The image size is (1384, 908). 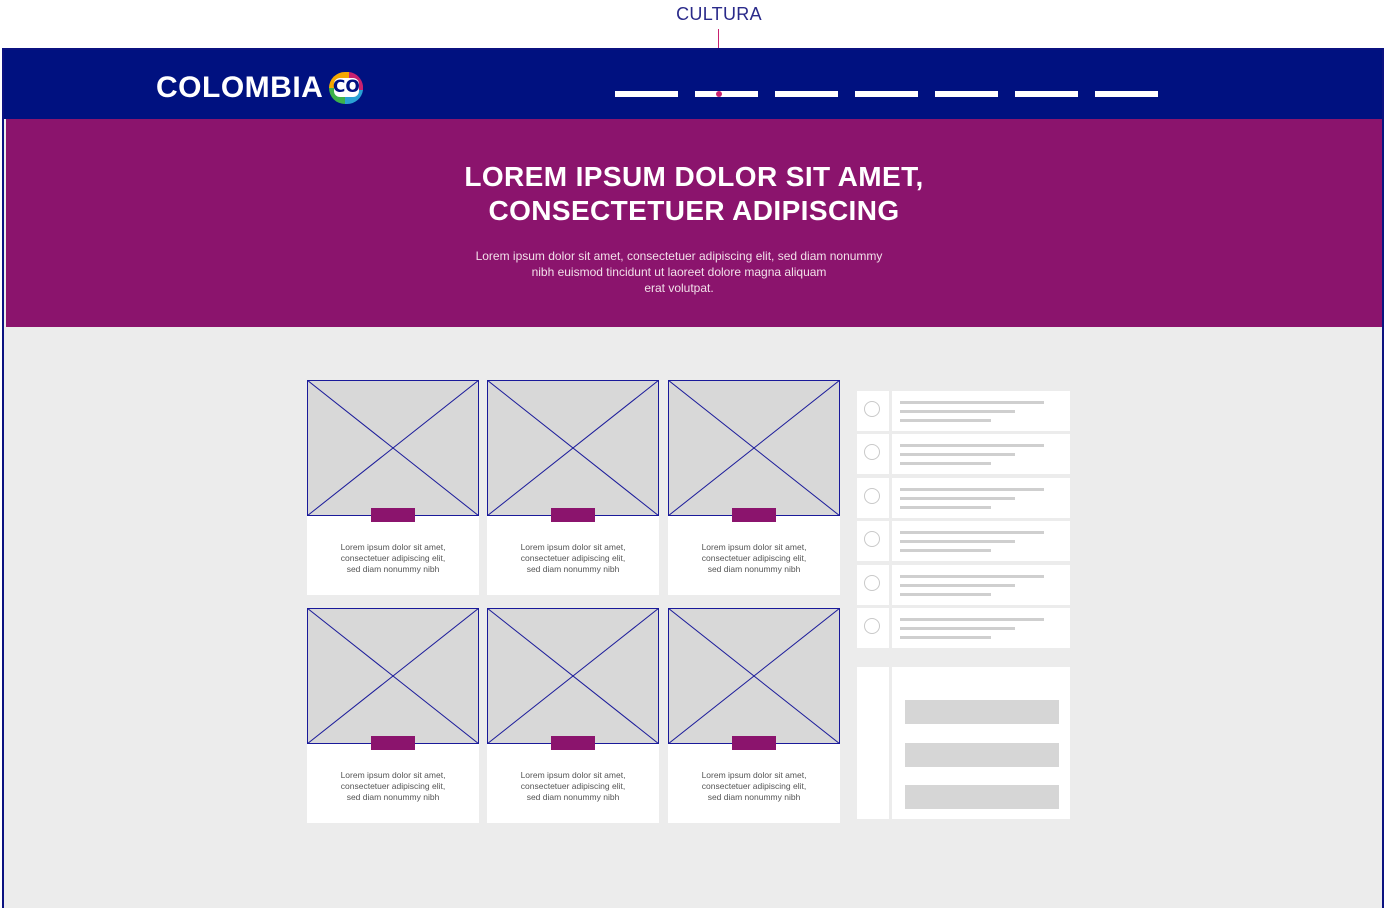 I want to click on form-body, so click(x=981, y=743).